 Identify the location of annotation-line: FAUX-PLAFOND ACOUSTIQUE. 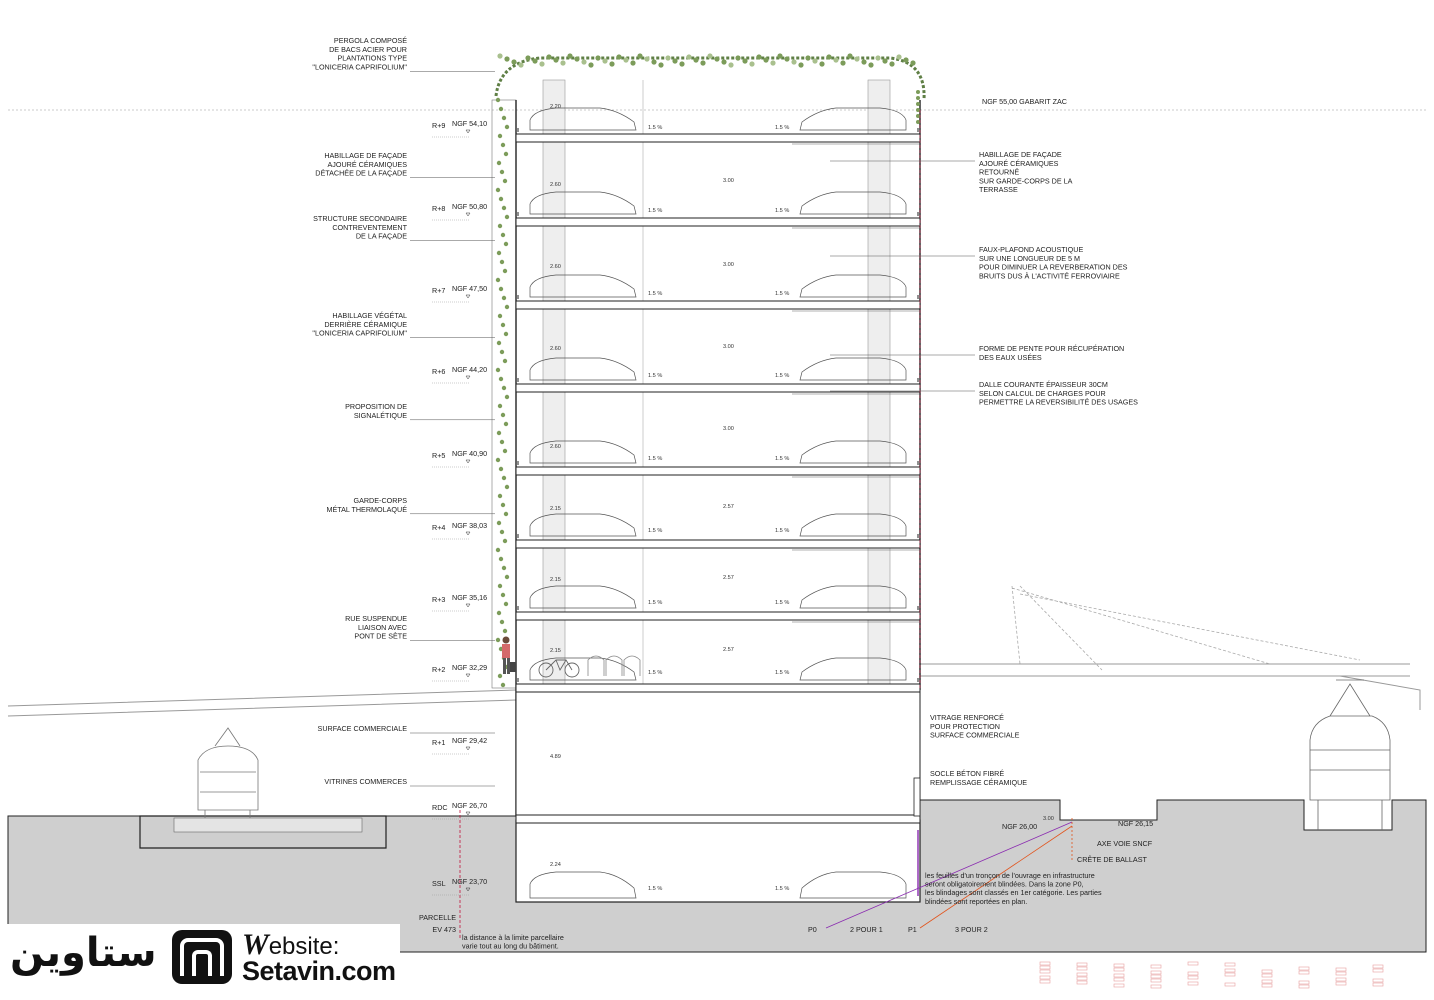
(1031, 249).